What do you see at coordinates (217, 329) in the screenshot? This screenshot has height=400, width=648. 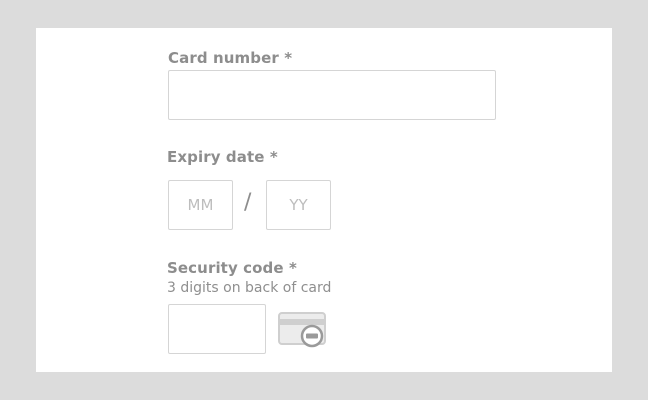 I see `security-code-input` at bounding box center [217, 329].